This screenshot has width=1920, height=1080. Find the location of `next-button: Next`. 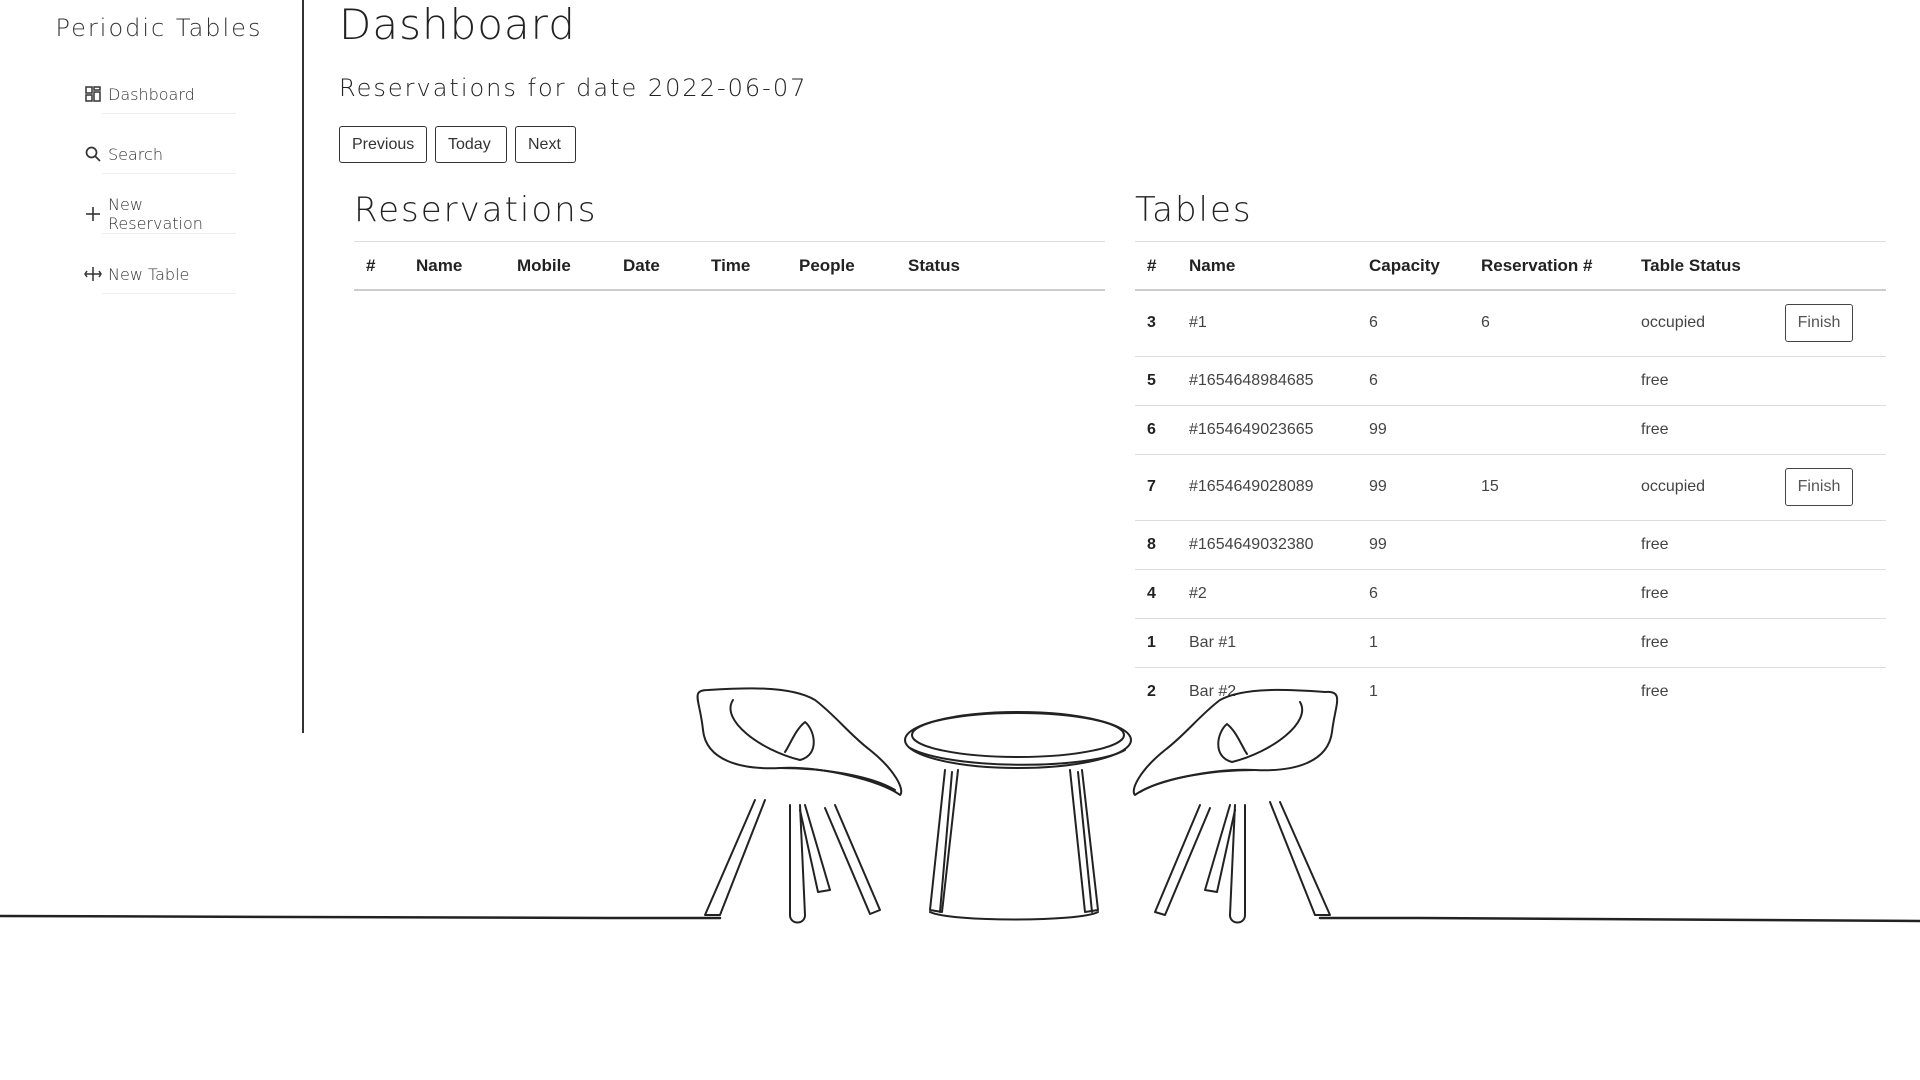

next-button: Next is located at coordinates (545, 144).